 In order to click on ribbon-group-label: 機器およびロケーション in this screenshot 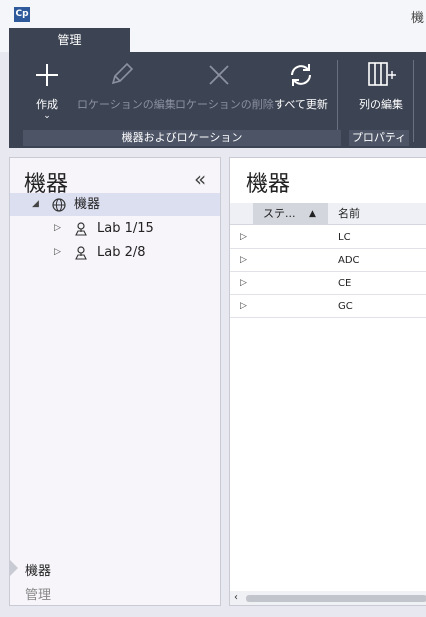, I will do `click(182, 138)`.